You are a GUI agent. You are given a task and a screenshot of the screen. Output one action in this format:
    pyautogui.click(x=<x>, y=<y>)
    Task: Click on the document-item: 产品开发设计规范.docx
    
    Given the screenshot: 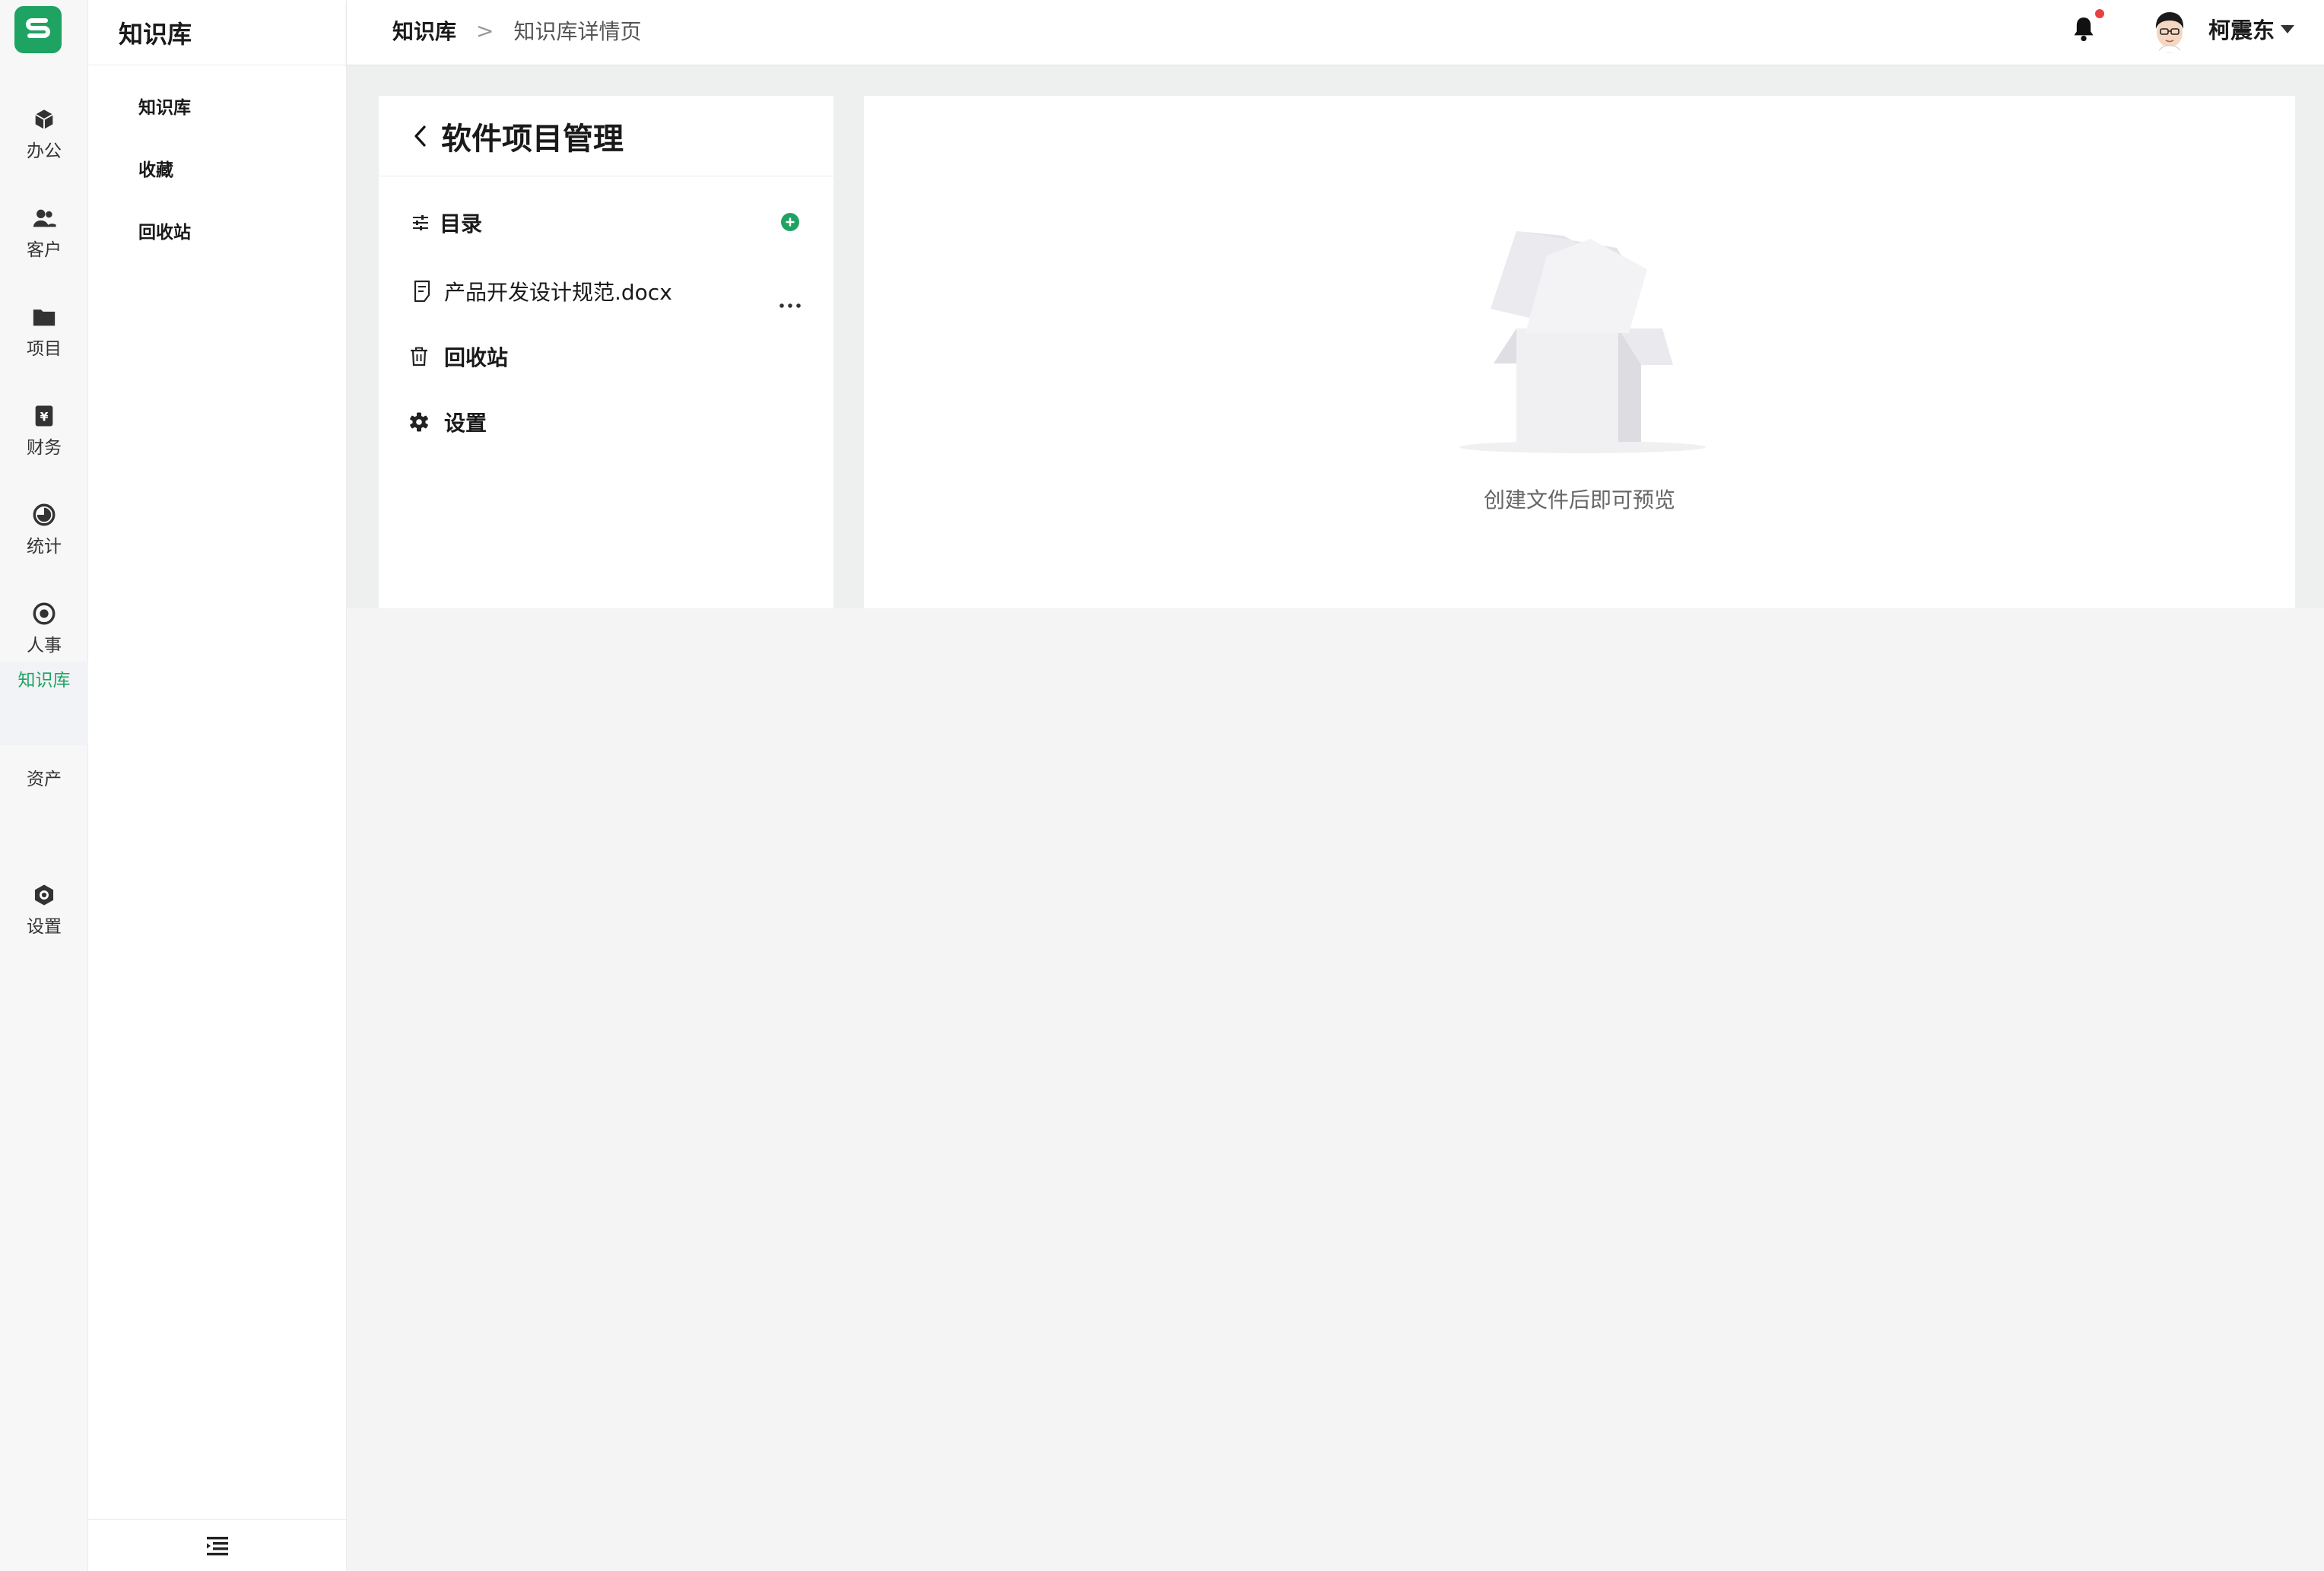 What is the action you would take?
    pyautogui.click(x=606, y=291)
    